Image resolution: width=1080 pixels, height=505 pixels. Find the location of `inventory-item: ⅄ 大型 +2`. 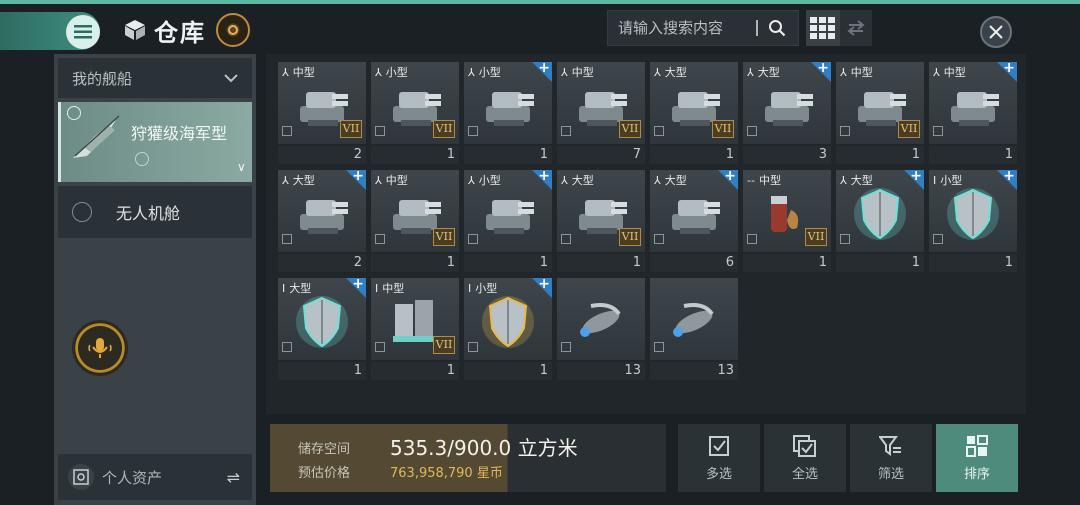

inventory-item: ⅄ 大型 +2 is located at coordinates (322, 221).